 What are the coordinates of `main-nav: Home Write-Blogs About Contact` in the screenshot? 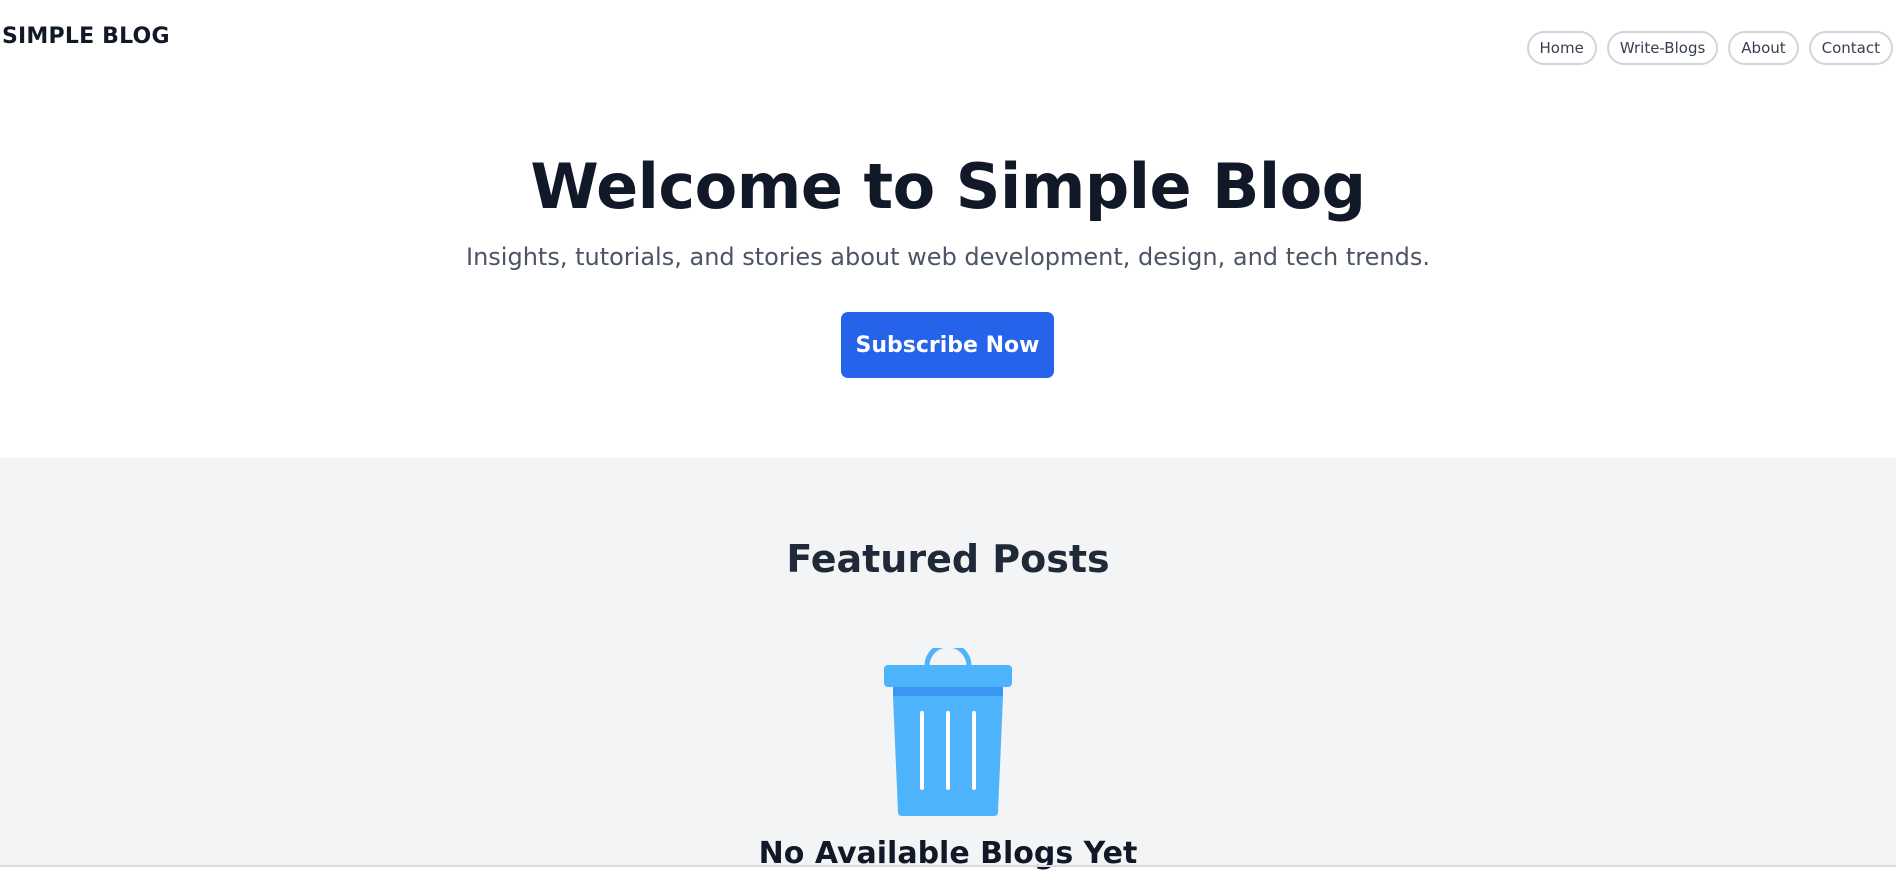 It's located at (1709, 48).